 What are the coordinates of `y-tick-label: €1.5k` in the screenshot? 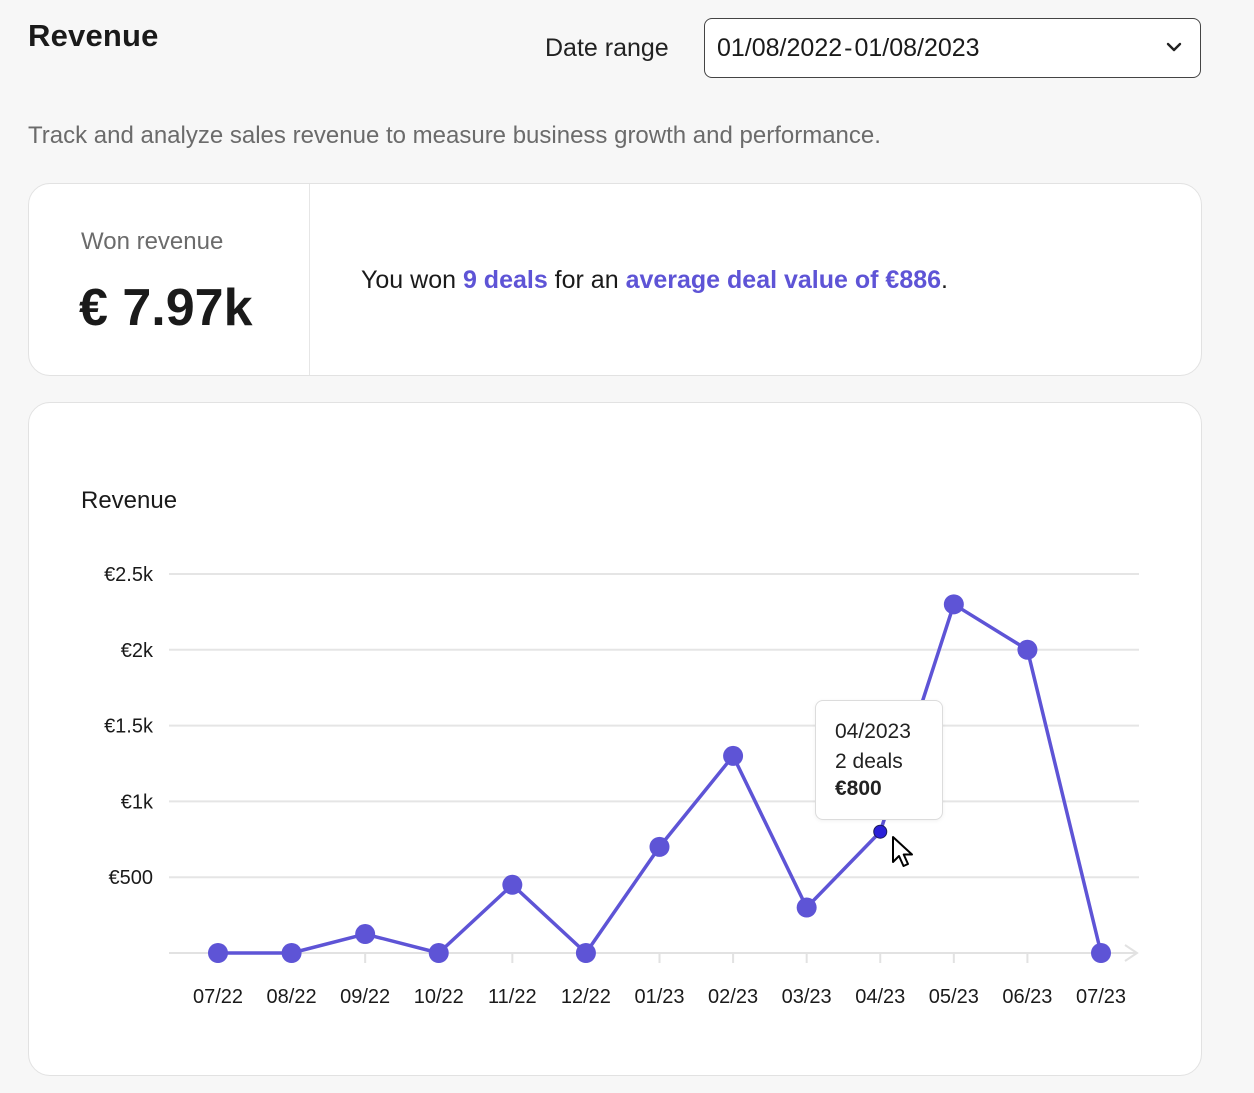 It's located at (129, 727).